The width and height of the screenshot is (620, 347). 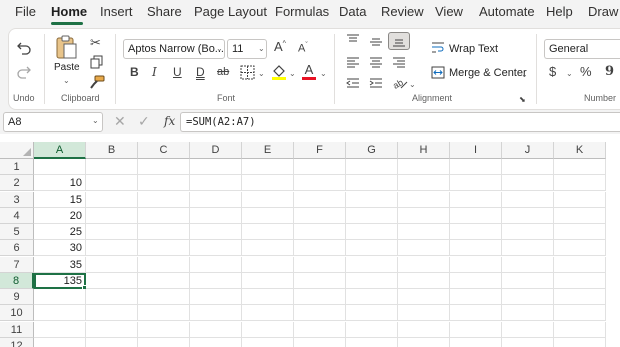 I want to click on cell-d9, so click(x=216, y=297).